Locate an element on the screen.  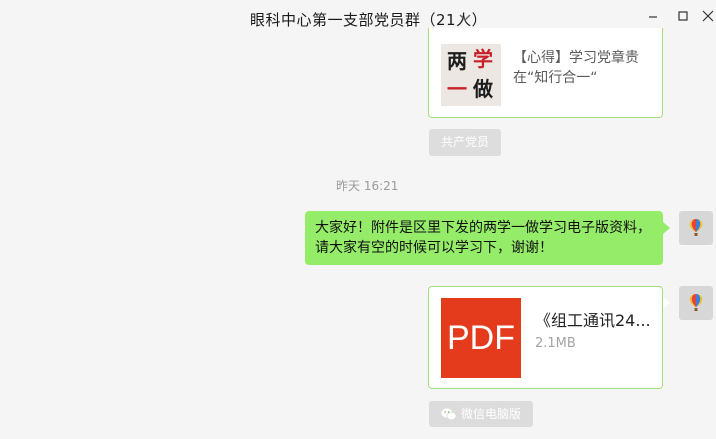
link-card-message: 两 学 一 做 【心得】学习党章贵 在“知行合一“ is located at coordinates (545, 73).